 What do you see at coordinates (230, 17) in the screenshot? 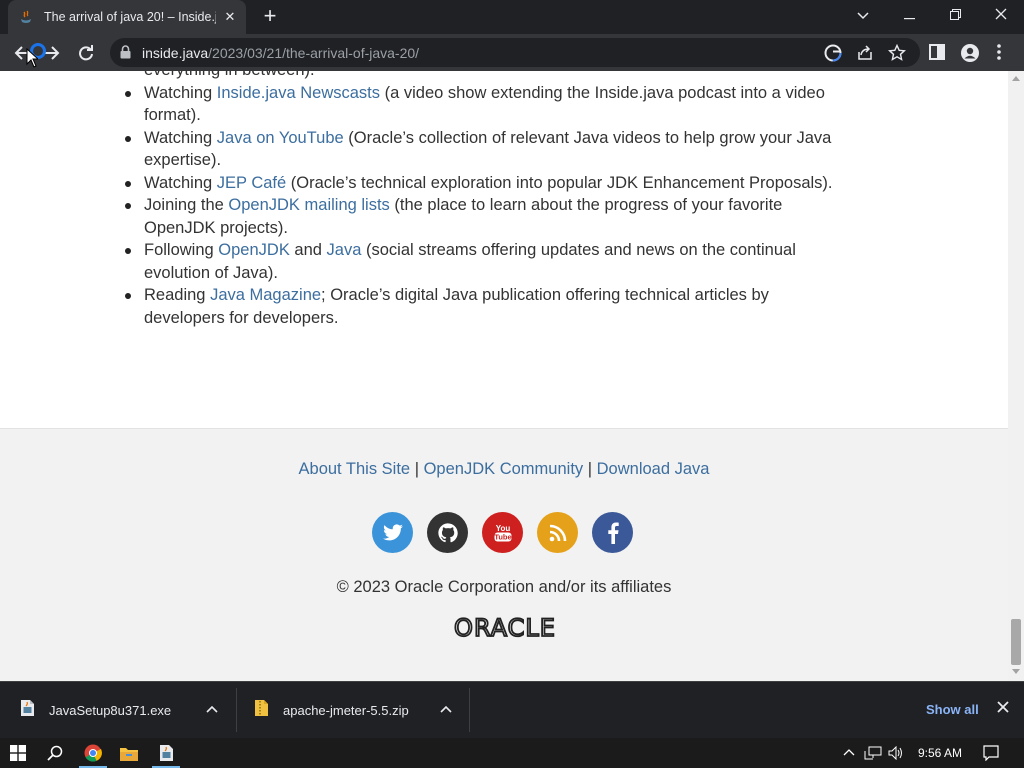
I see `tab-close-icon: ✕` at bounding box center [230, 17].